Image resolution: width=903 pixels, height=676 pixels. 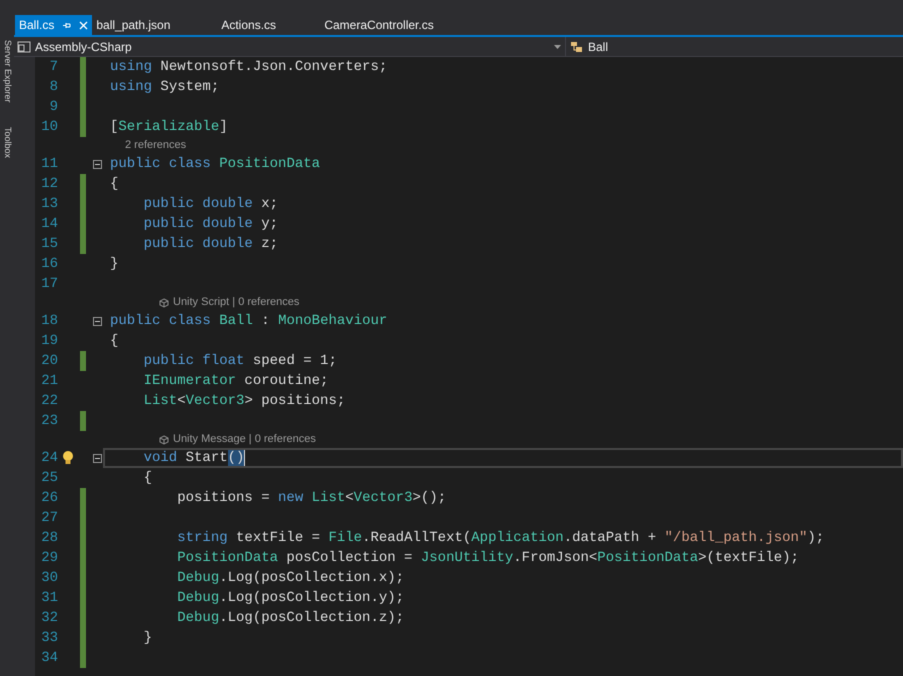 I want to click on line-number: 13, so click(x=49, y=204).